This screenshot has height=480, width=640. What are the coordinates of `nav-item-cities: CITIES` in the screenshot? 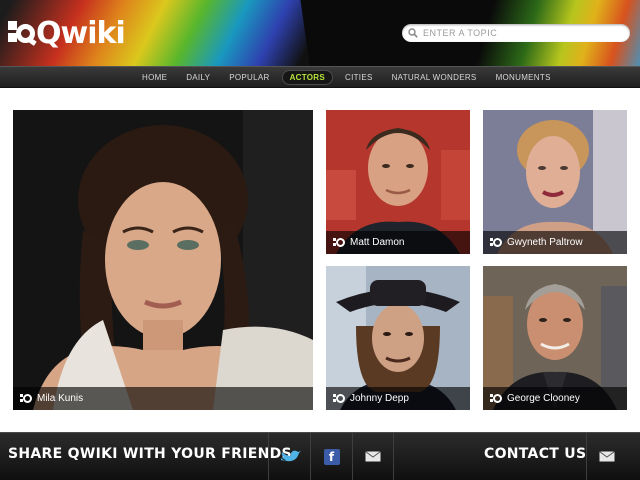 It's located at (359, 77).